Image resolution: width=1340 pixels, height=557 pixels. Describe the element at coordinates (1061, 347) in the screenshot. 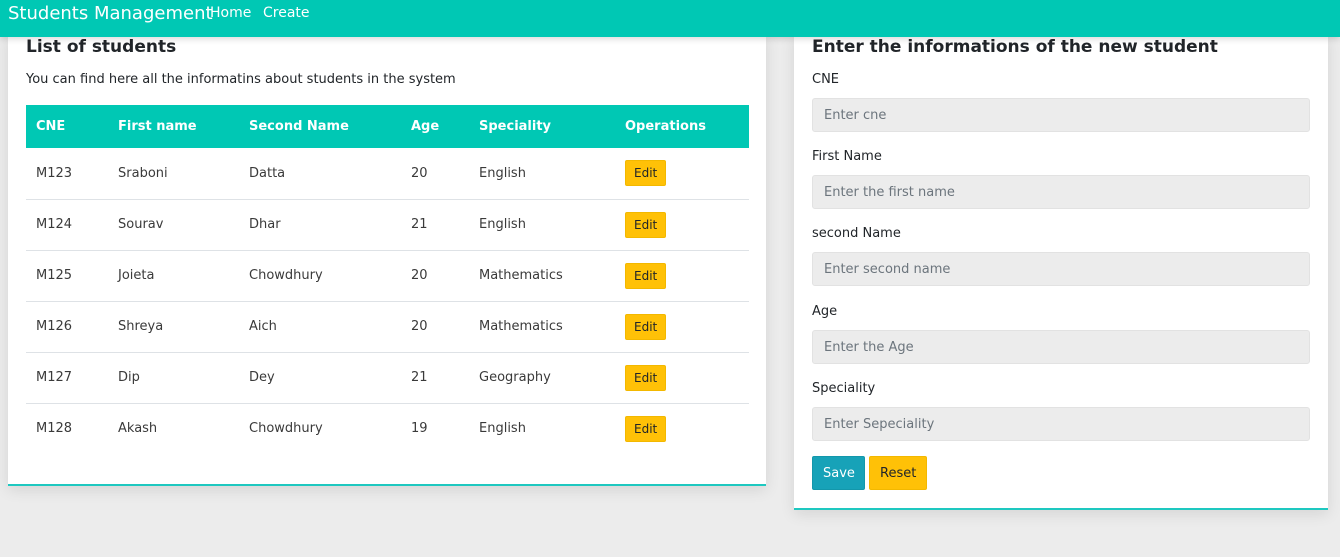

I see `age-input` at that location.